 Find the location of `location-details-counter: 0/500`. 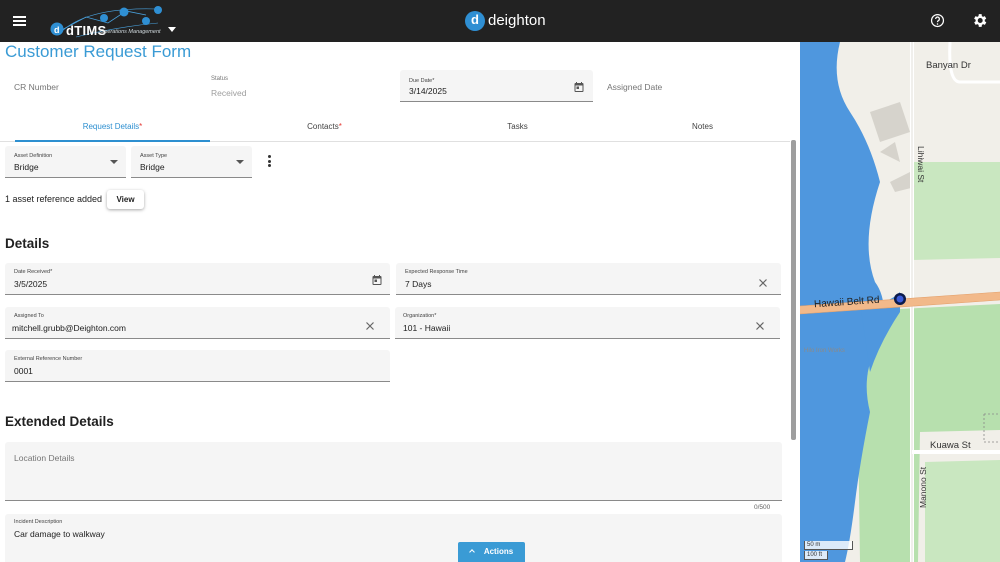

location-details-counter: 0/500 is located at coordinates (762, 507).